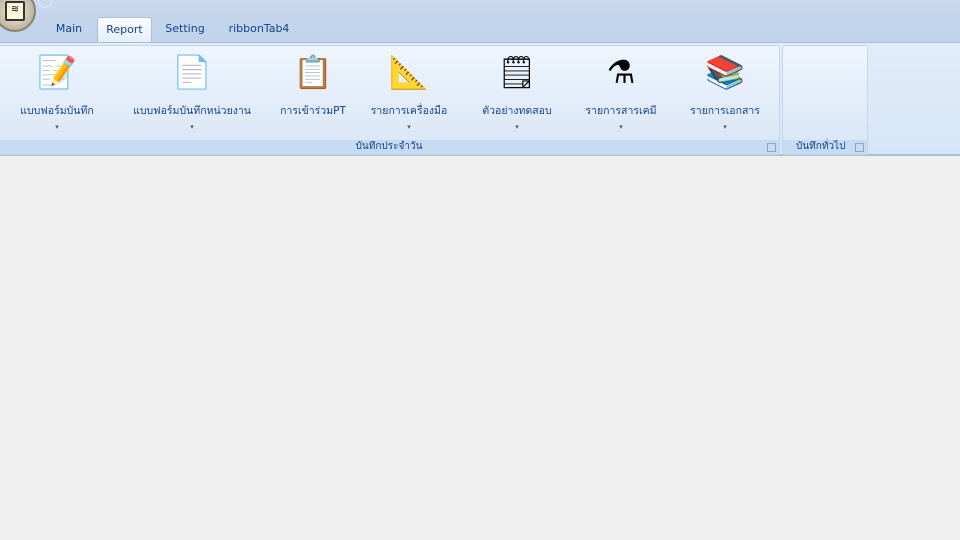 The image size is (960, 540). Describe the element at coordinates (192, 111) in the screenshot. I see `button-label: แบบฟอร์มบันทึกหน่วยงาน` at that location.